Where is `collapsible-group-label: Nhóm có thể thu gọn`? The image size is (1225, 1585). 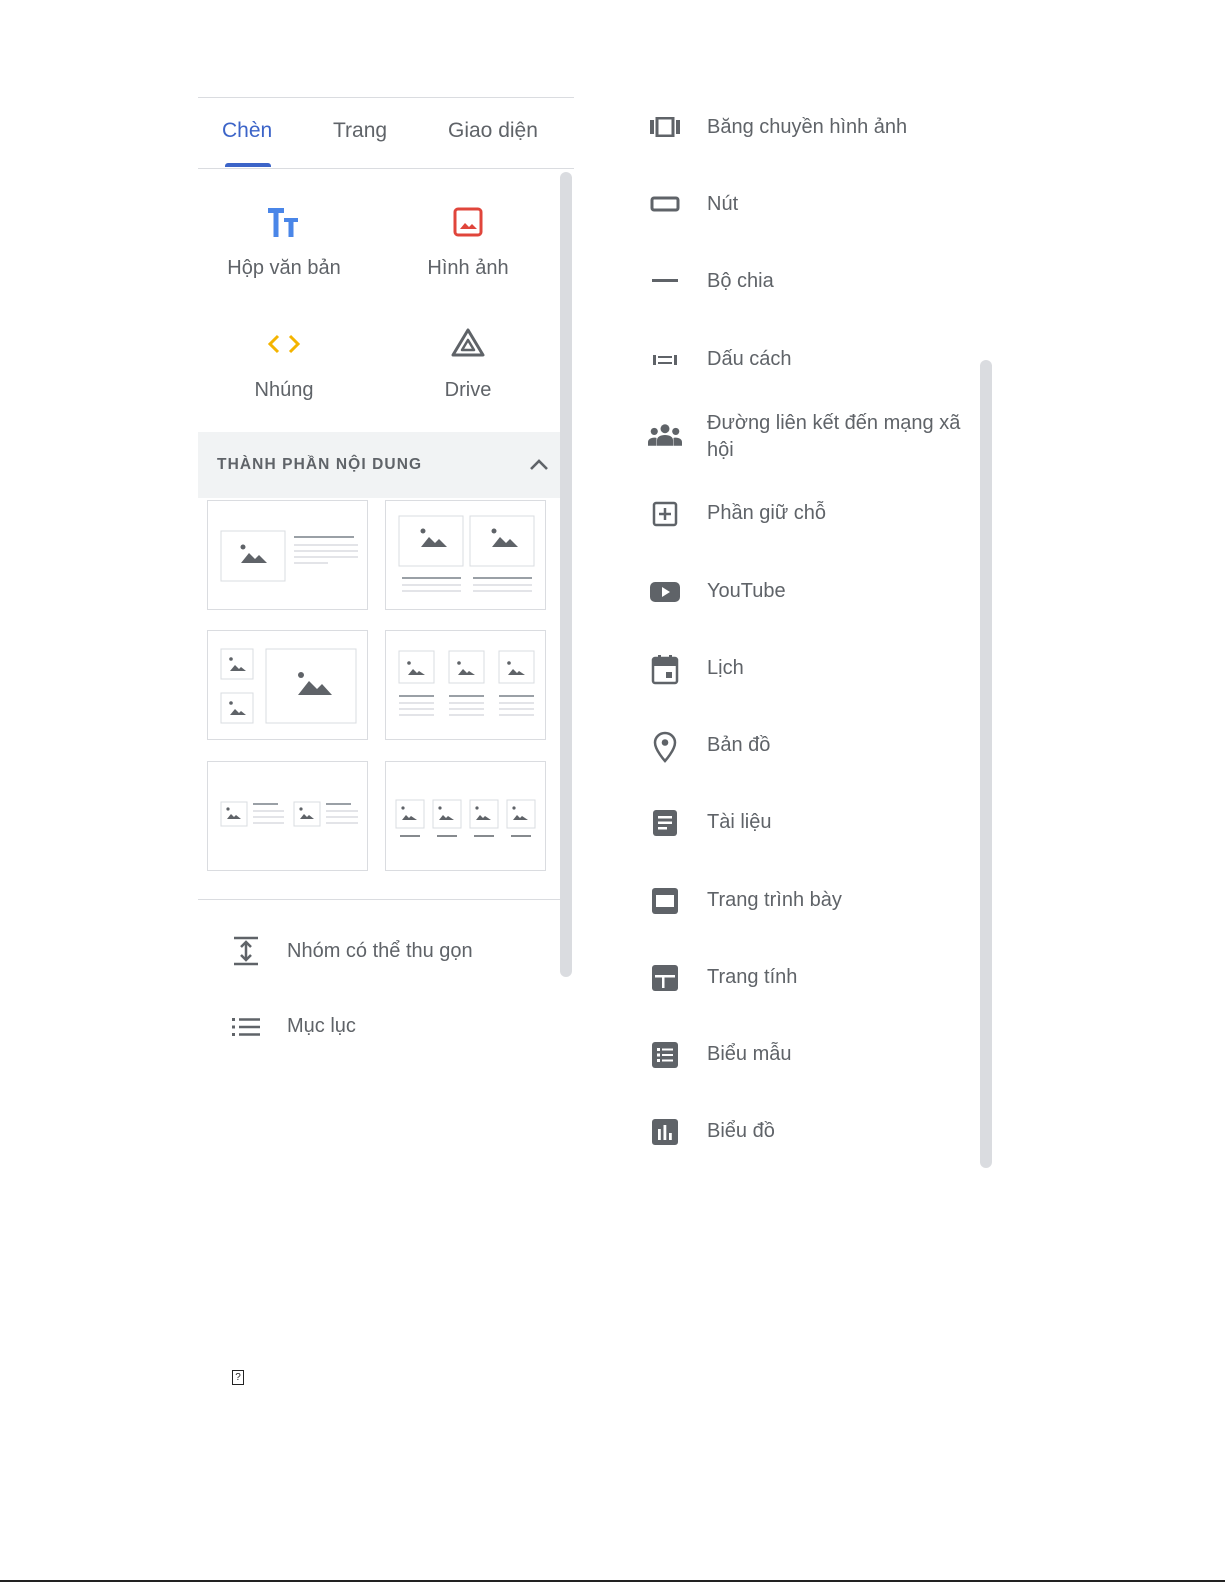 collapsible-group-label: Nhóm có thể thu gọn is located at coordinates (380, 950).